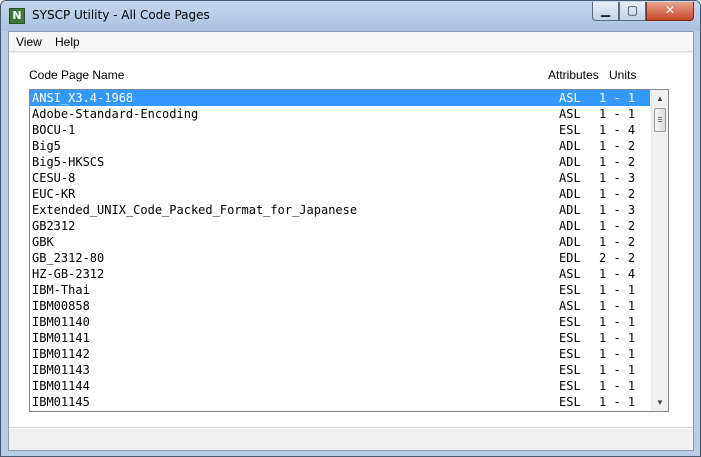 Image resolution: width=701 pixels, height=457 pixels. Describe the element at coordinates (61, 338) in the screenshot. I see `code-page-name: IBM01141` at that location.